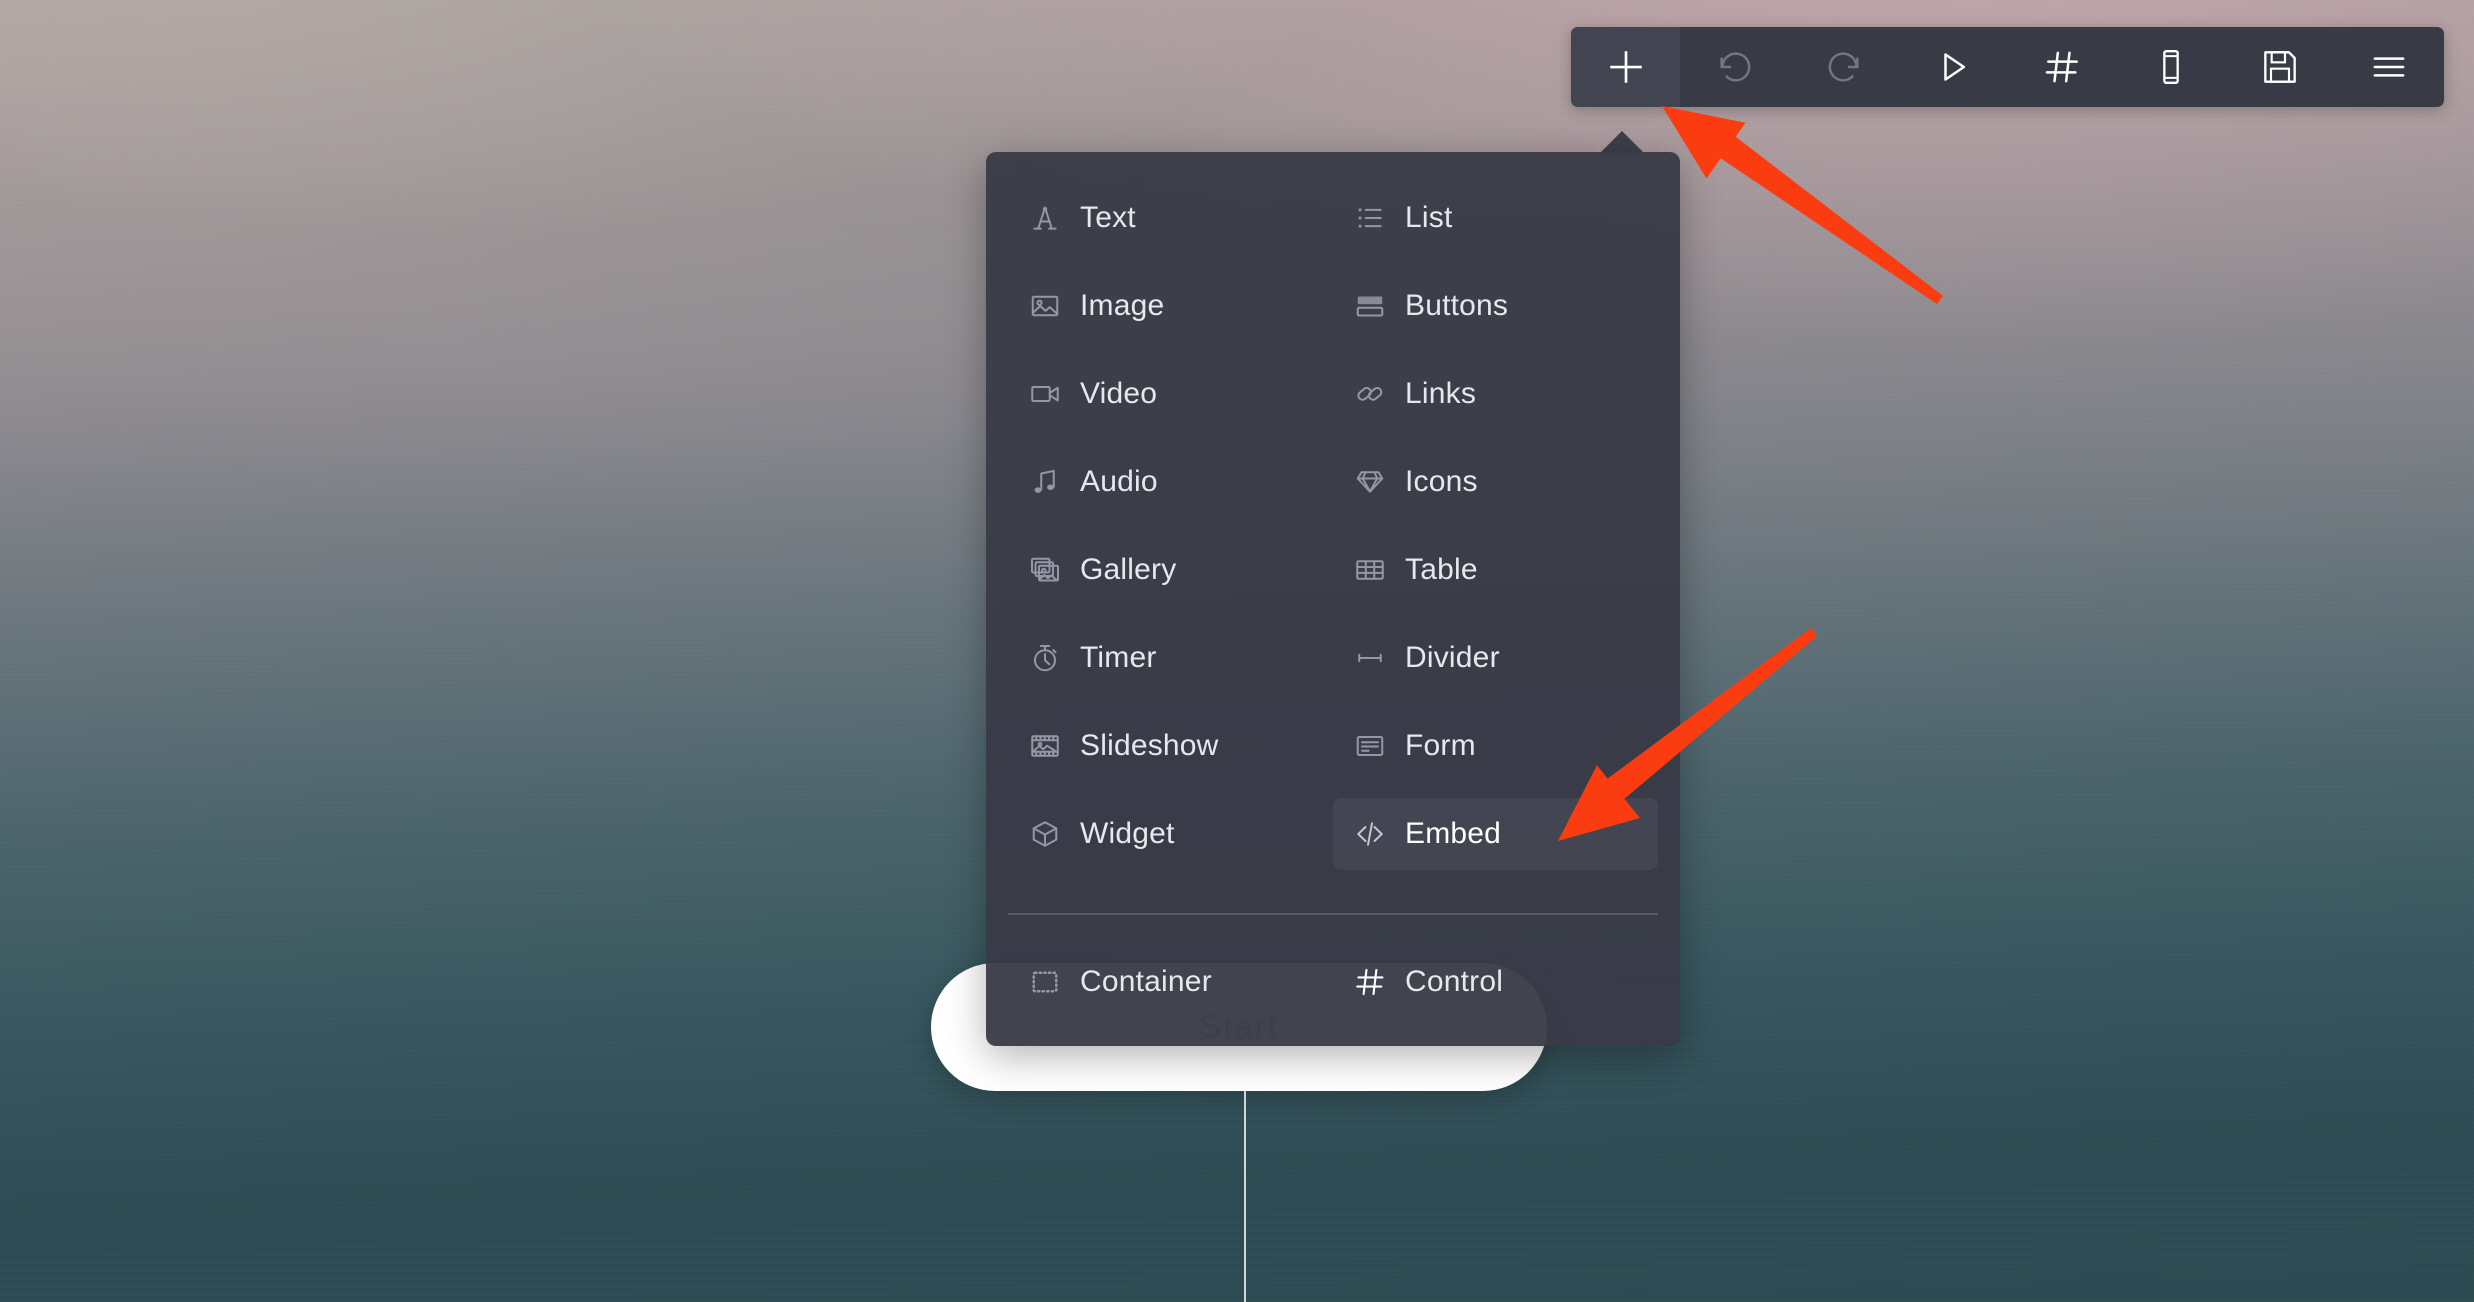  I want to click on insert-item-video: Video, so click(1170, 394).